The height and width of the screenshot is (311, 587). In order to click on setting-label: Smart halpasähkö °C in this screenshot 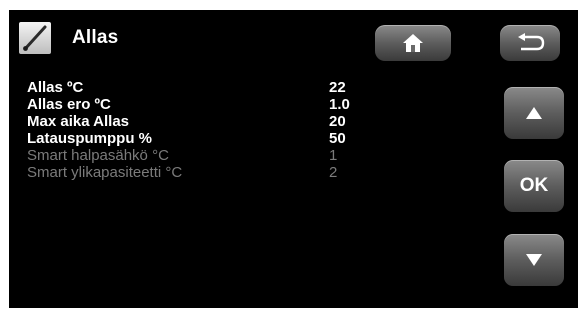, I will do `click(98, 155)`.